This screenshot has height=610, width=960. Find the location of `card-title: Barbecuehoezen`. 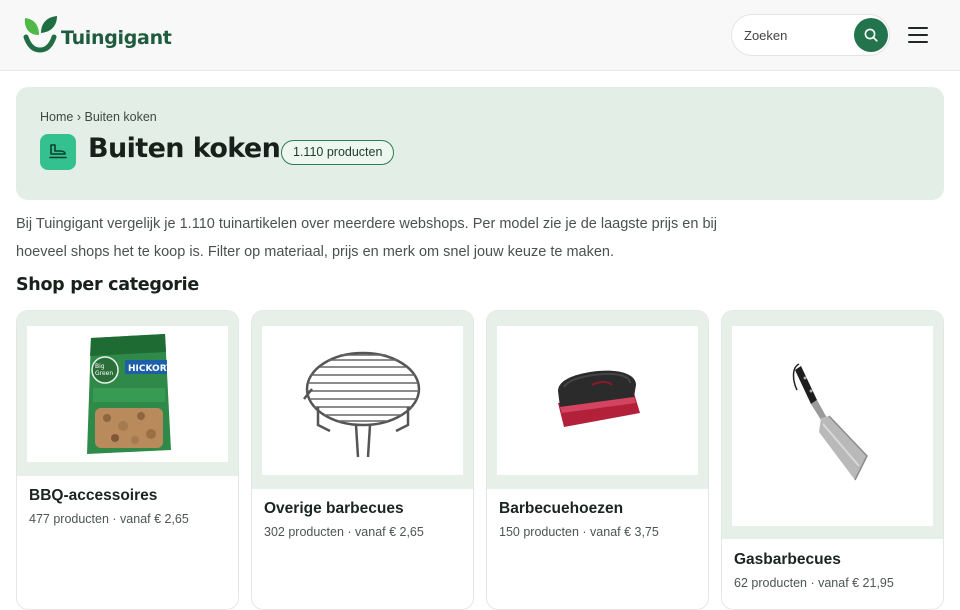

card-title: Barbecuehoezen is located at coordinates (561, 508).